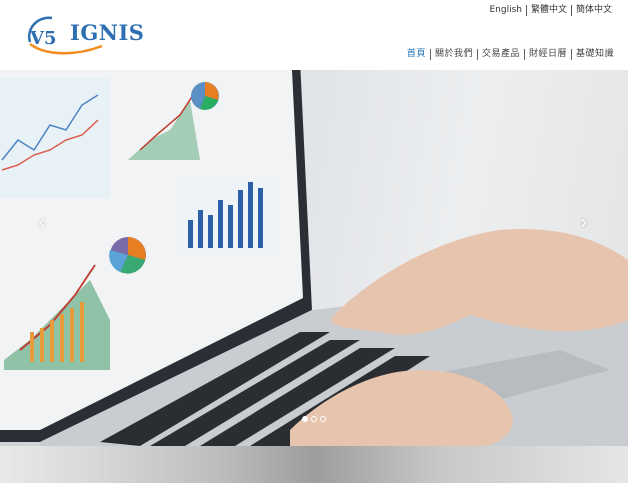  What do you see at coordinates (42, 222) in the screenshot?
I see `carousel-prev-button: ‹` at bounding box center [42, 222].